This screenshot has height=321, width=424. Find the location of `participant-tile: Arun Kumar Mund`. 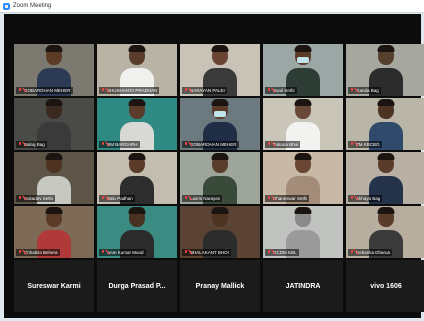

participant-tile: Arun Kumar Mund is located at coordinates (137, 232).